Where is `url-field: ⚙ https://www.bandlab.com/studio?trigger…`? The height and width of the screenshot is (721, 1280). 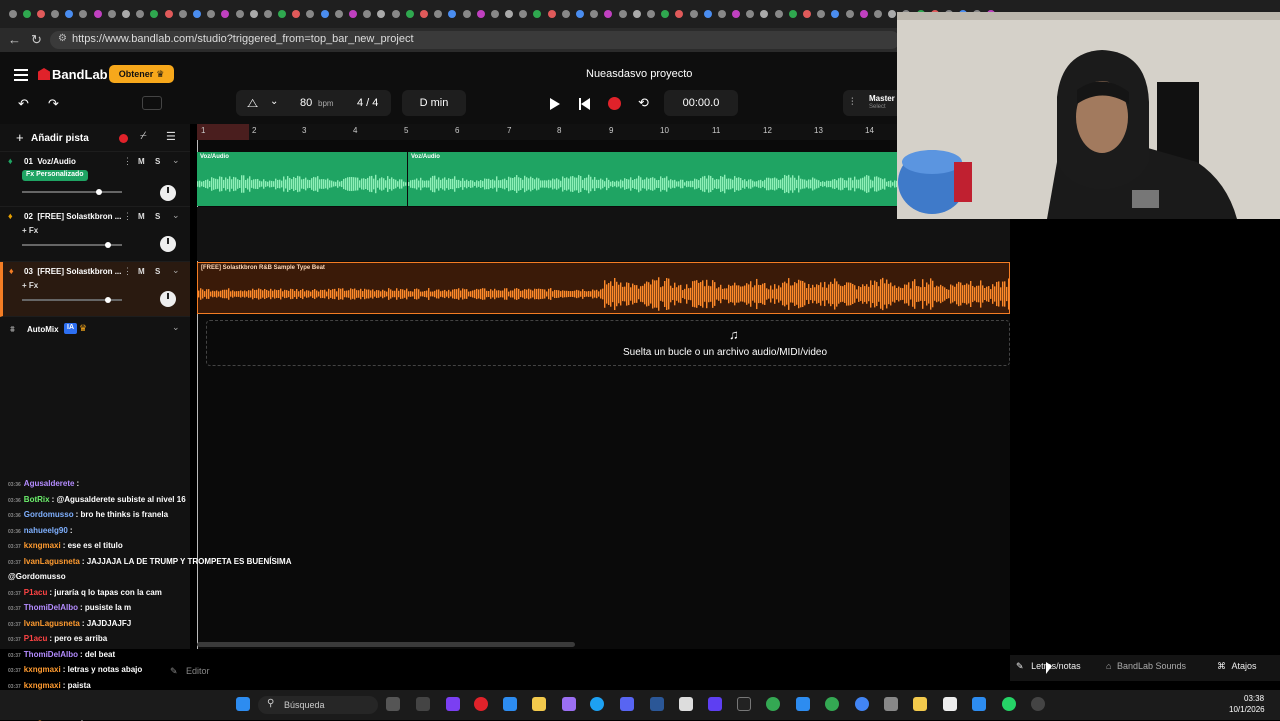 url-field: ⚙ https://www.bandlab.com/studio?trigger… is located at coordinates (475, 40).